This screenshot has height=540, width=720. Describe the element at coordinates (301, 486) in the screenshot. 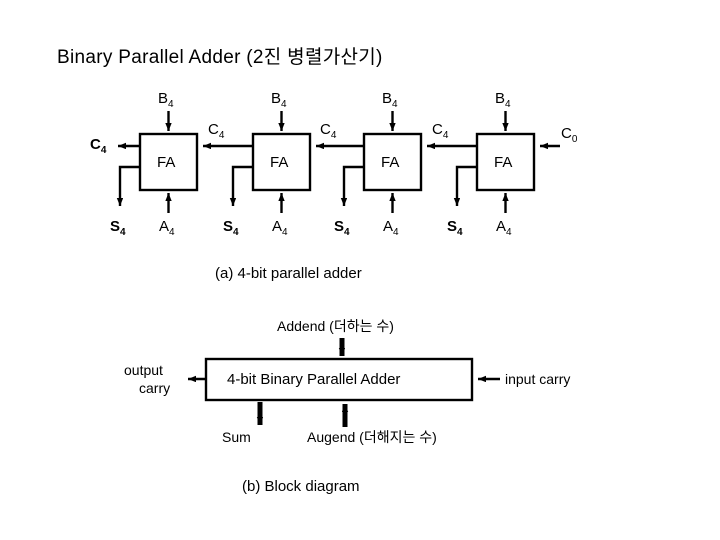

I see `figure-b-caption: (b) Block diagram` at that location.